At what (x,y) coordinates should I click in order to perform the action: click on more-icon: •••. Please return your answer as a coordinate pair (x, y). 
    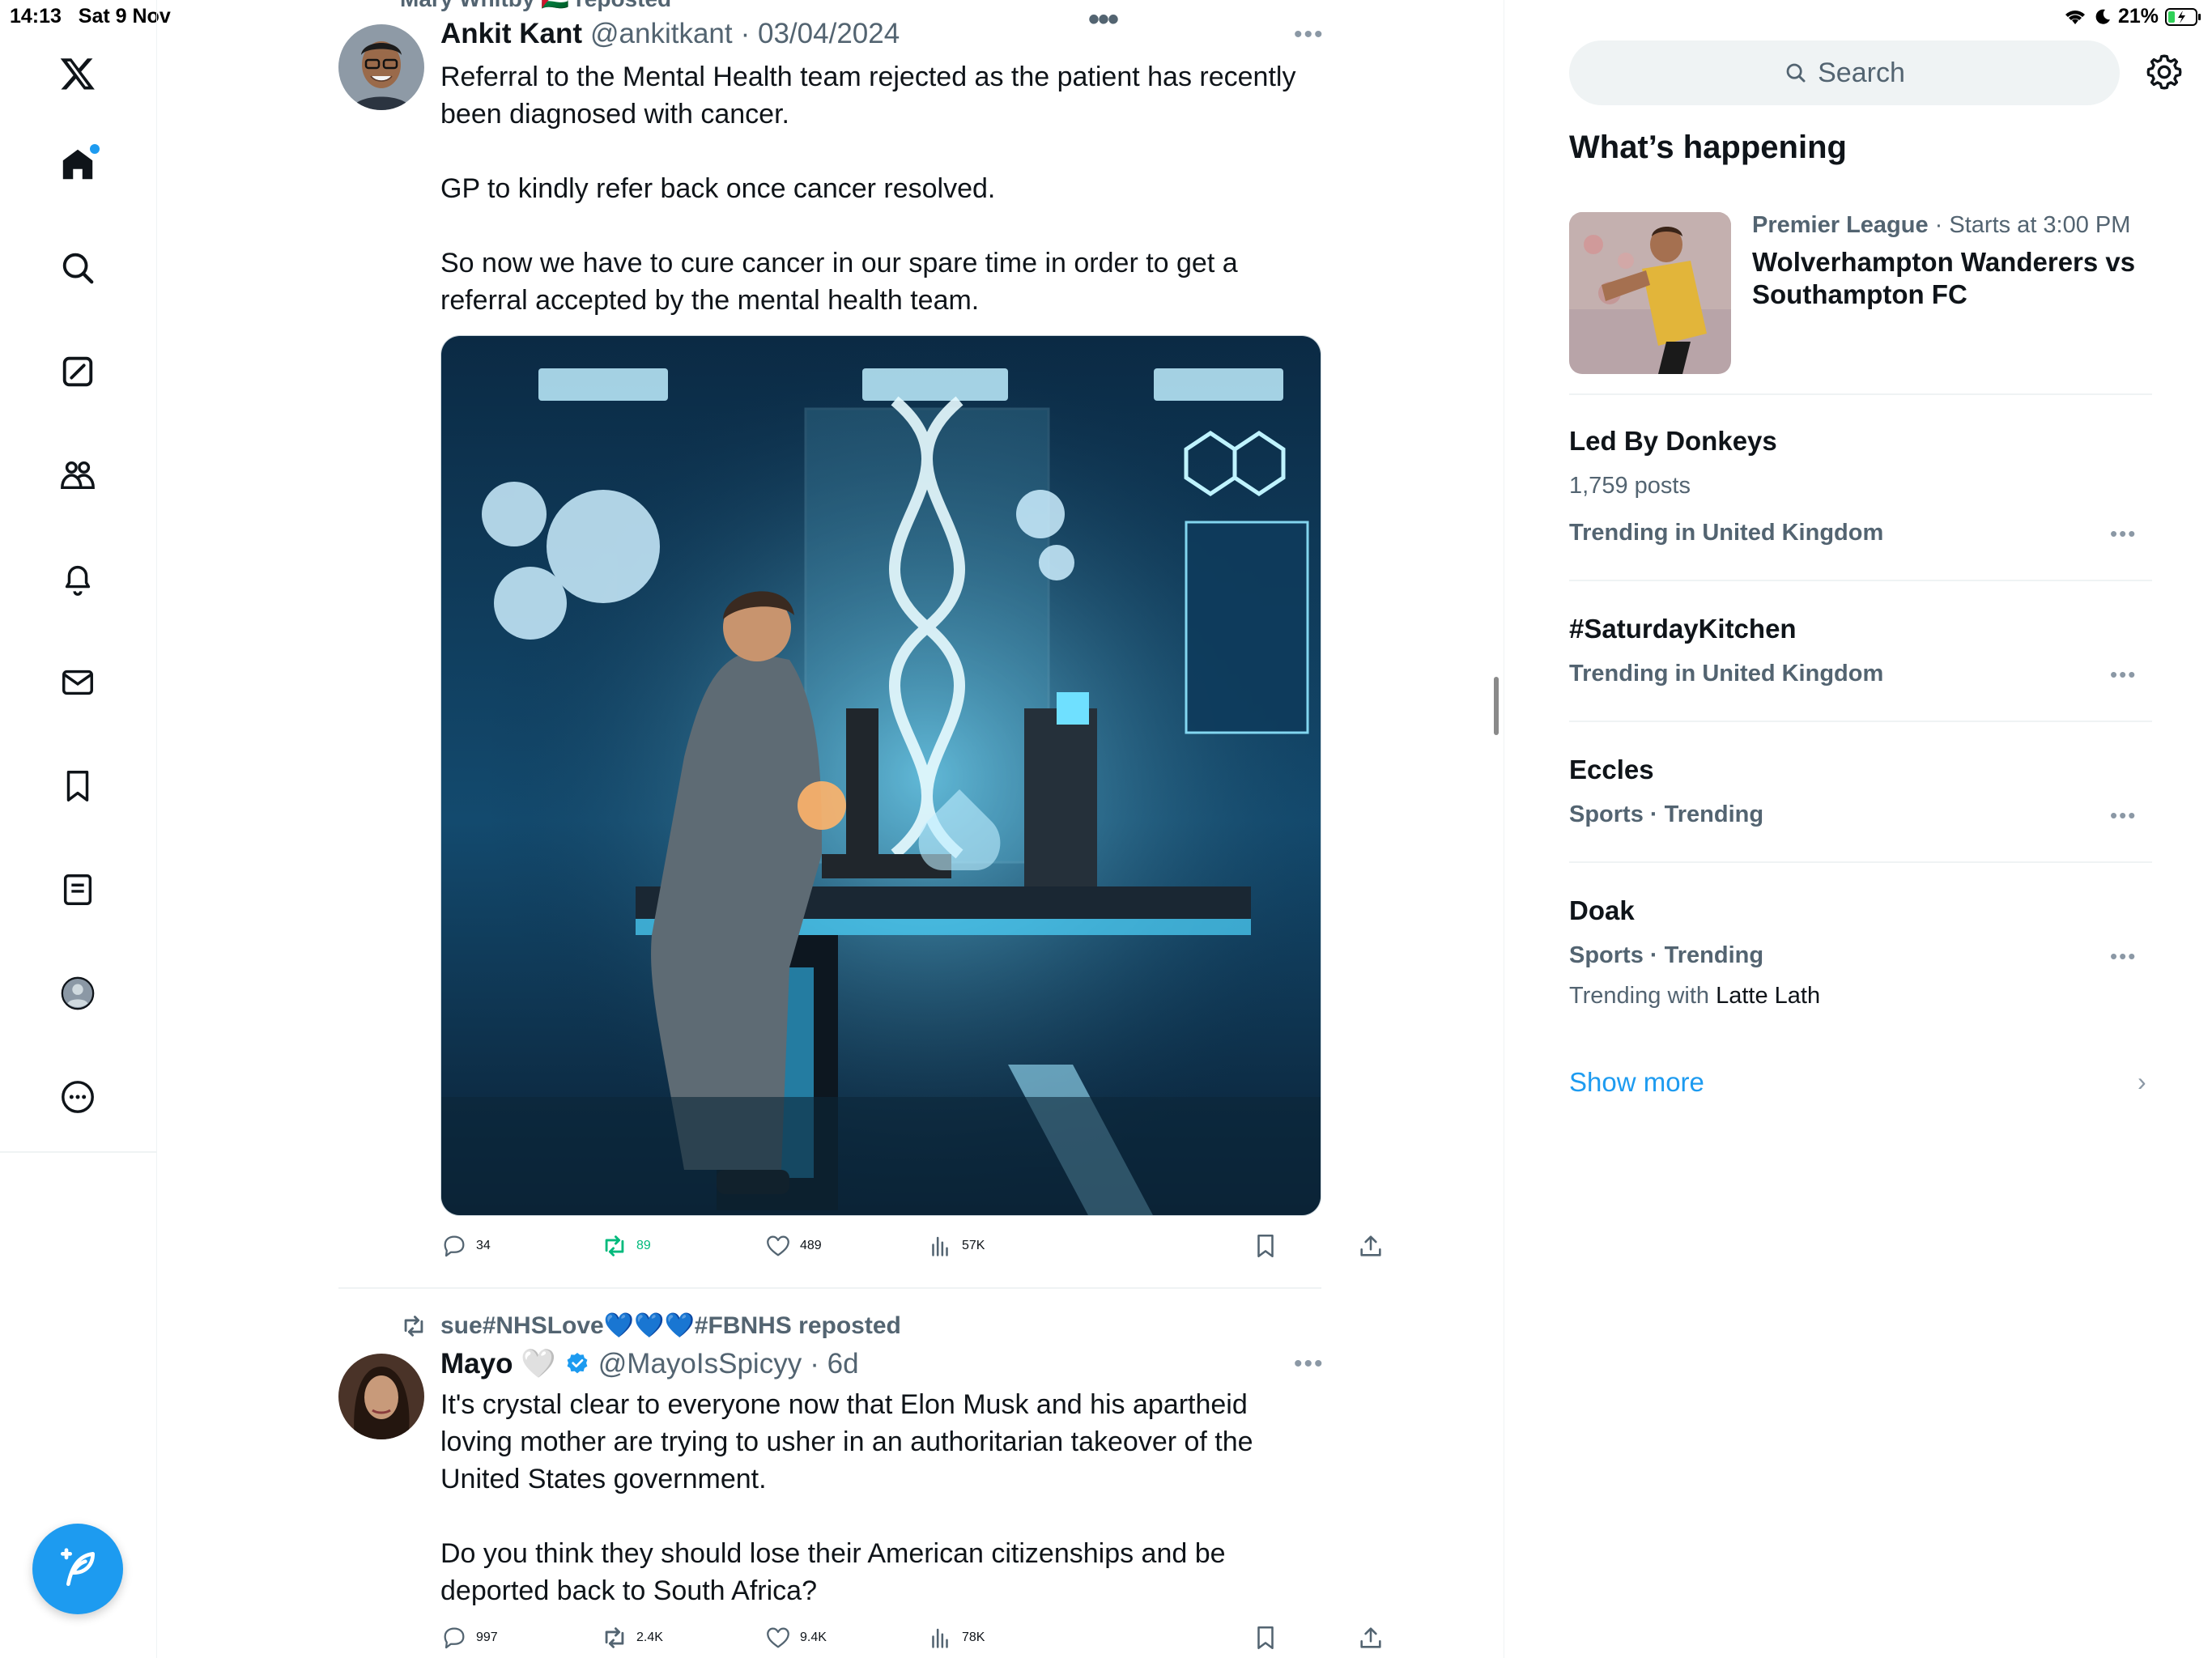
    Looking at the image, I should click on (1104, 20).